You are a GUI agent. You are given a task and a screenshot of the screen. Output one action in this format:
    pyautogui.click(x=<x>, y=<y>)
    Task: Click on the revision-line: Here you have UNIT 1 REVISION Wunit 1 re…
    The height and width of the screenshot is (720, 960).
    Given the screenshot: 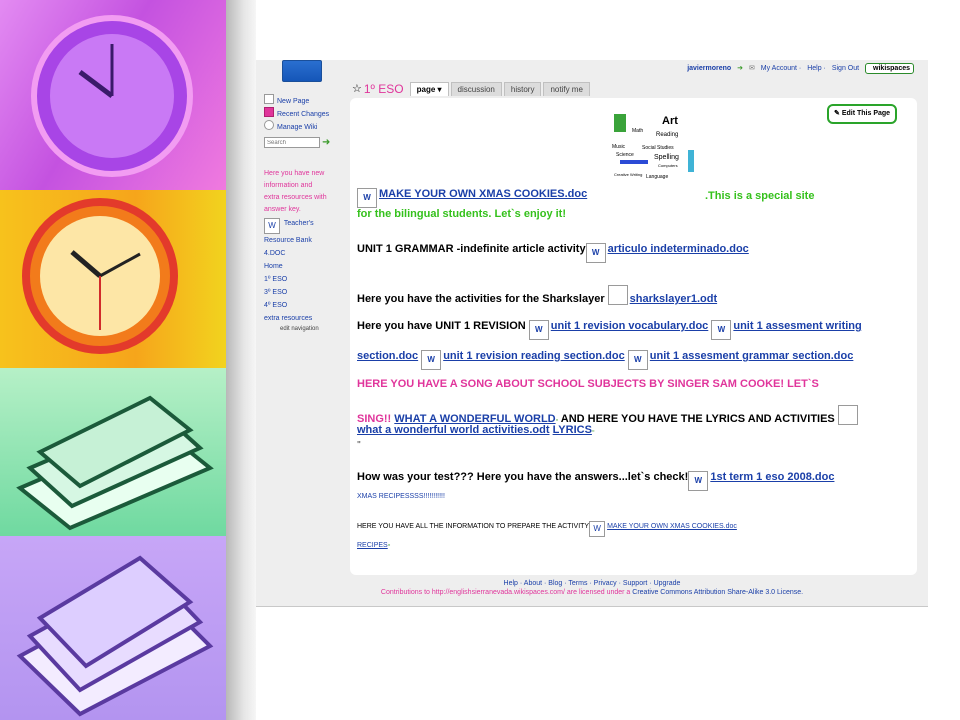 What is the action you would take?
    pyautogui.click(x=609, y=330)
    